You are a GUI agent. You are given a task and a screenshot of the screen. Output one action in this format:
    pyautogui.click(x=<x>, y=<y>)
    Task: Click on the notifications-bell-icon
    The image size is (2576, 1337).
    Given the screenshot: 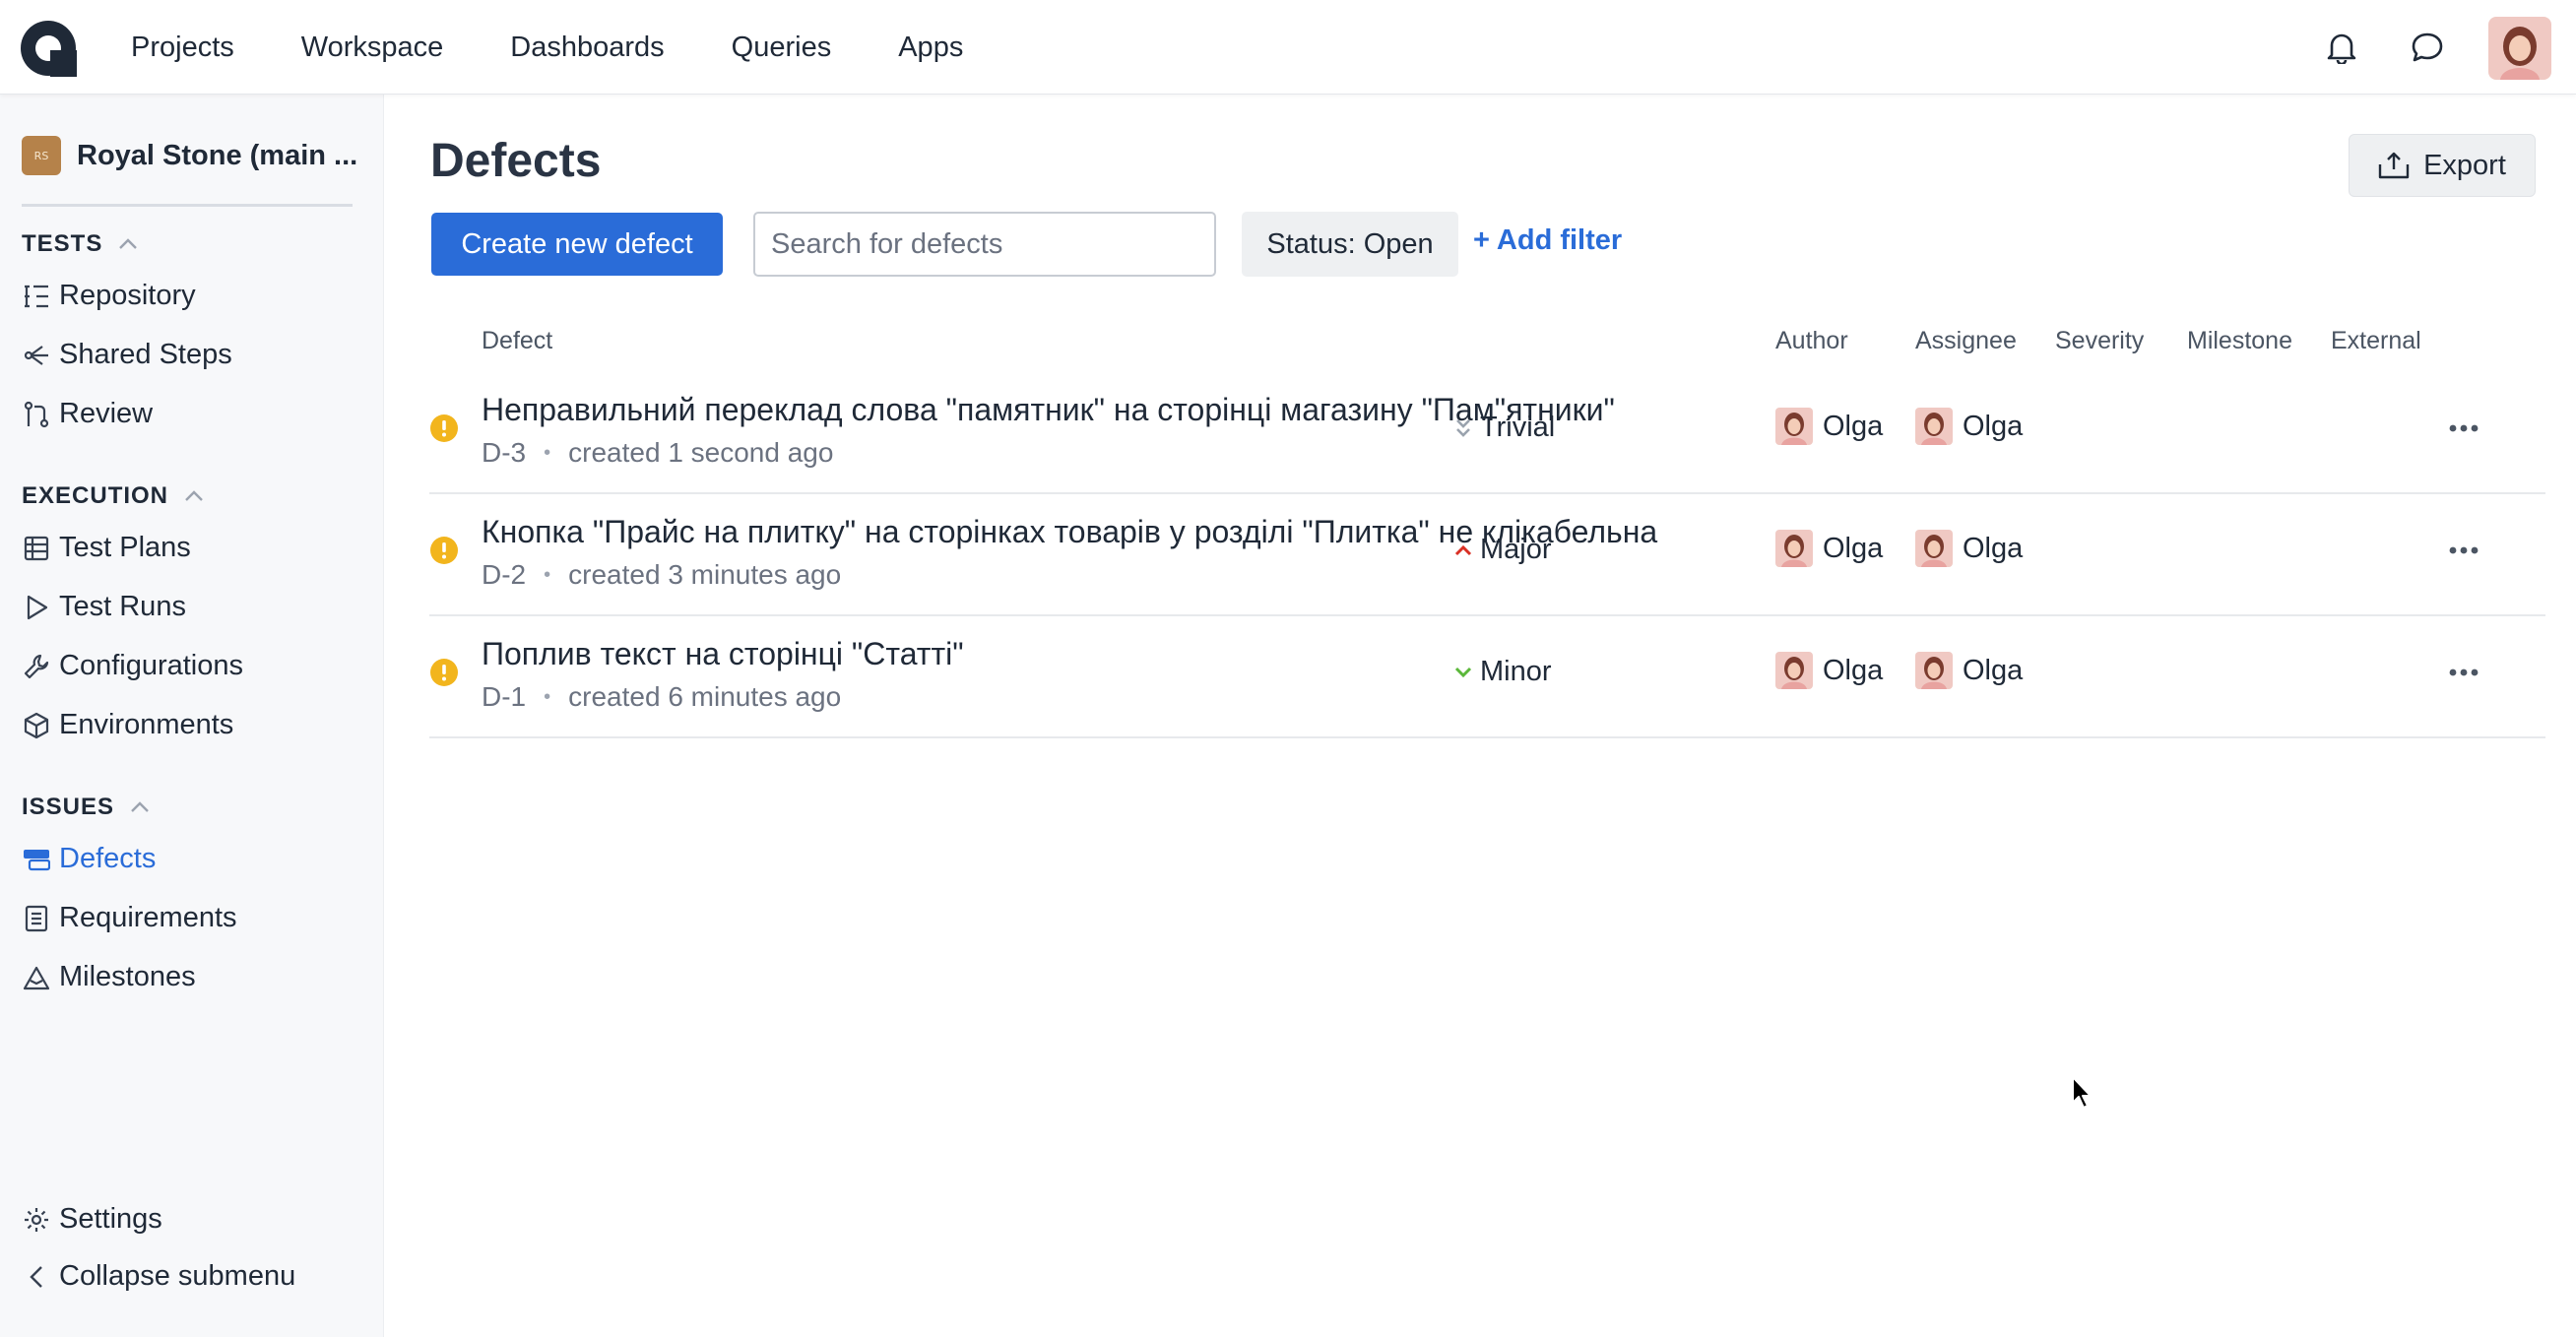 What is the action you would take?
    pyautogui.click(x=2341, y=48)
    